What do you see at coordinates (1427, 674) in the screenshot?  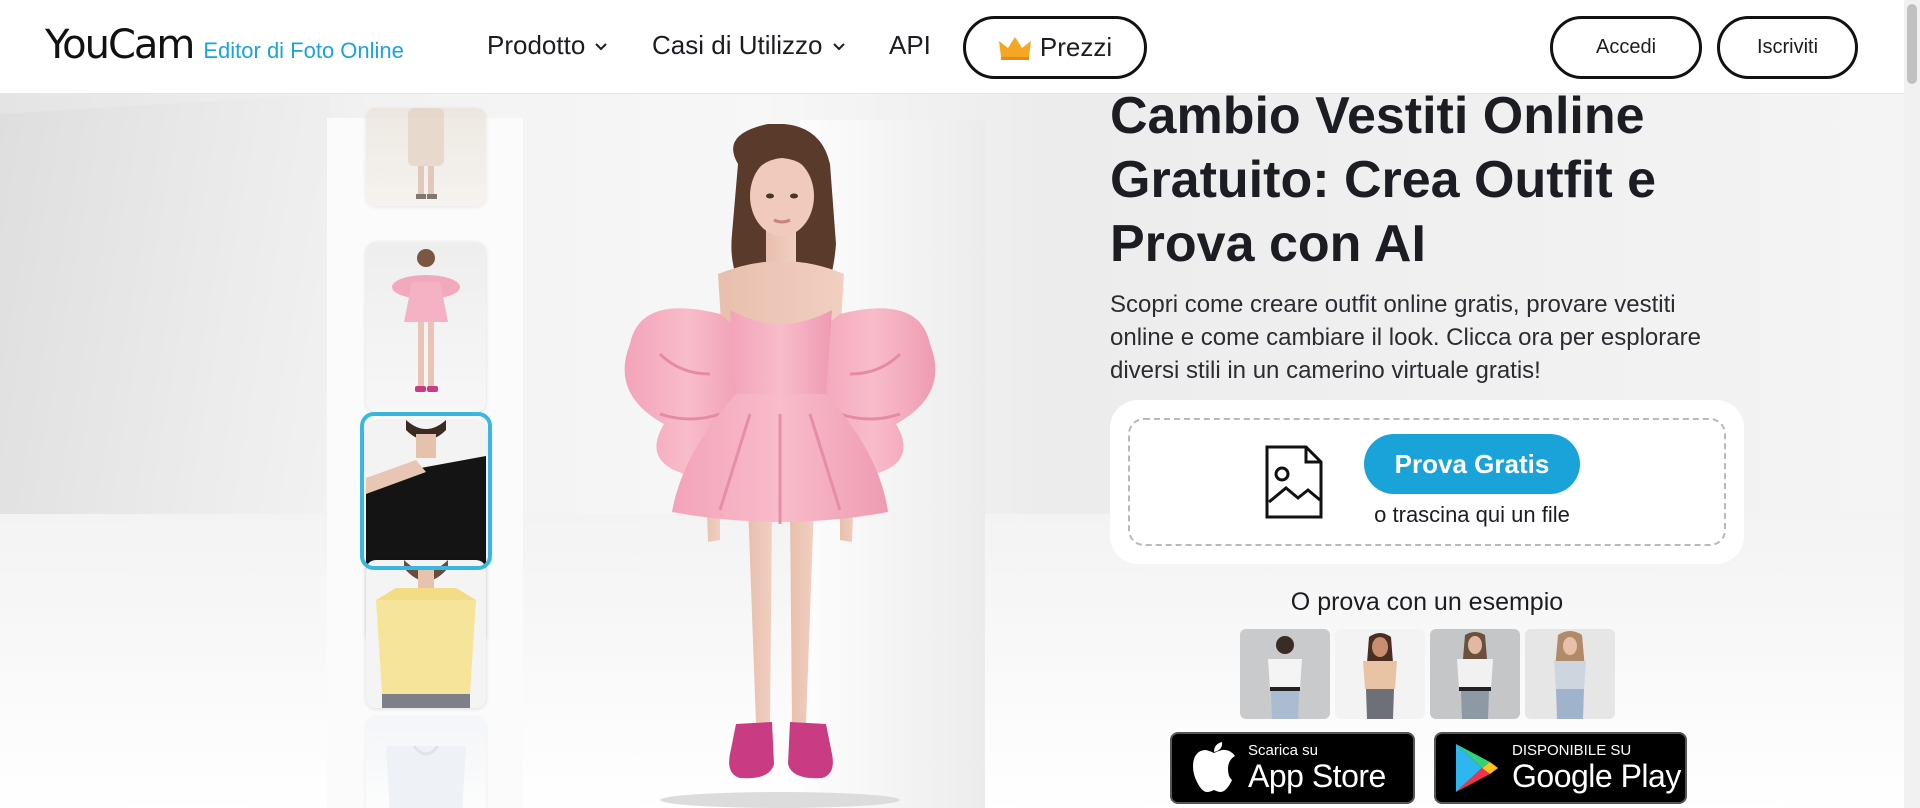 I see `example-images` at bounding box center [1427, 674].